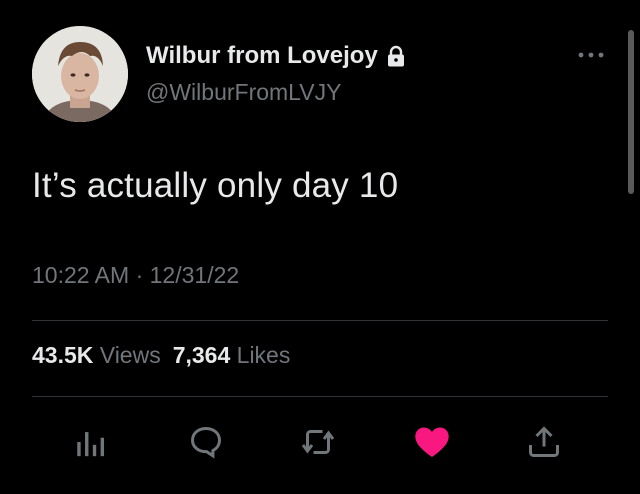 This screenshot has width=640, height=494. What do you see at coordinates (90, 442) in the screenshot?
I see `analytics-icon` at bounding box center [90, 442].